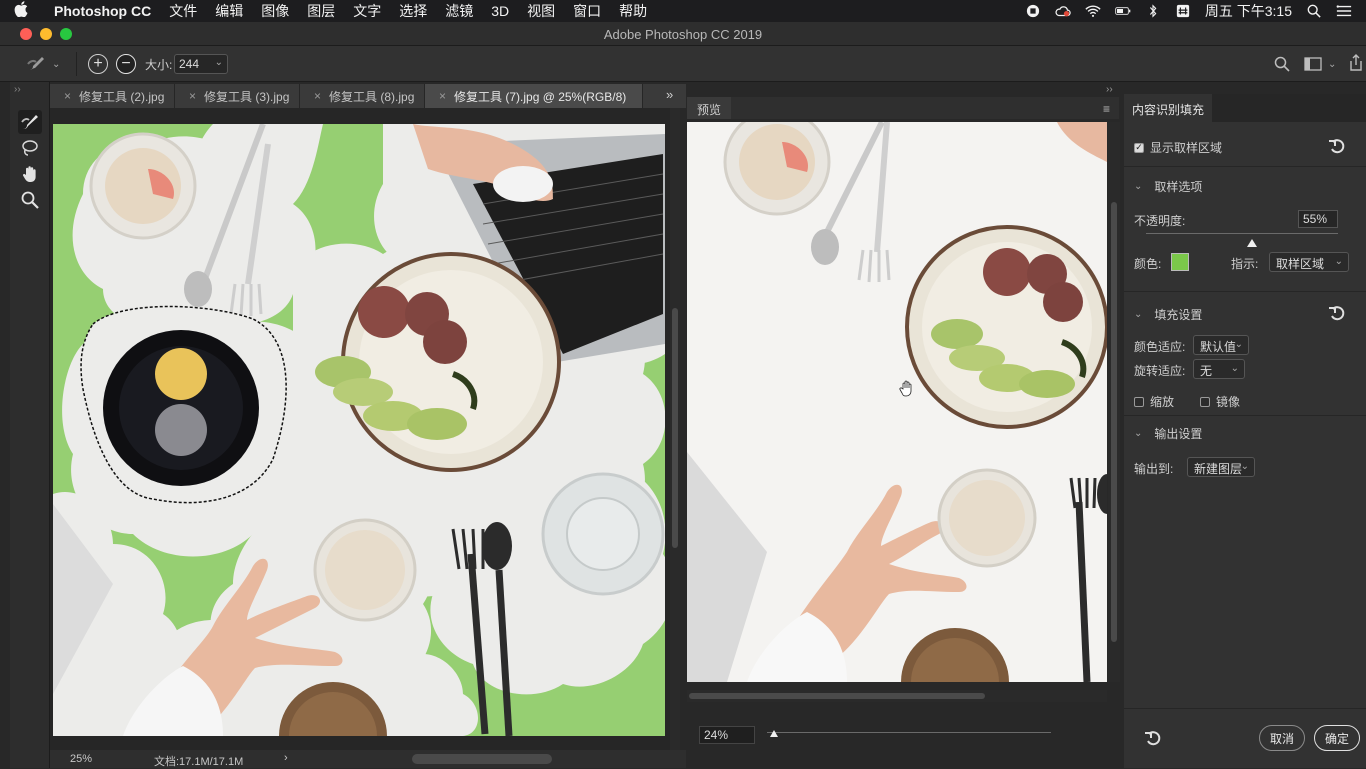  Describe the element at coordinates (1248, 11) in the screenshot. I see `menubar-clock: 周五 下午3:15` at that location.